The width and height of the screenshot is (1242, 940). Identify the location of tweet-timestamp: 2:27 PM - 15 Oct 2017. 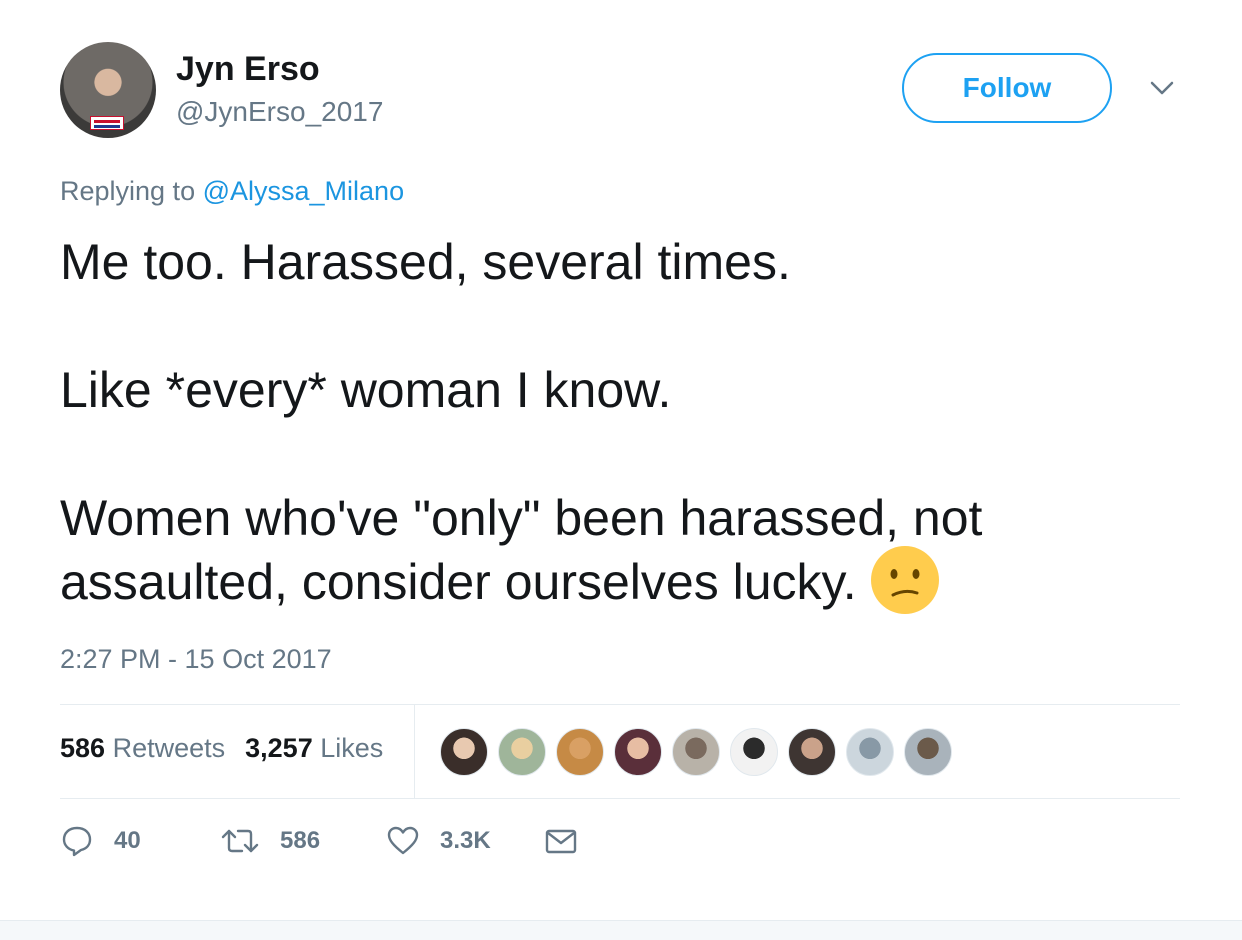
(196, 659).